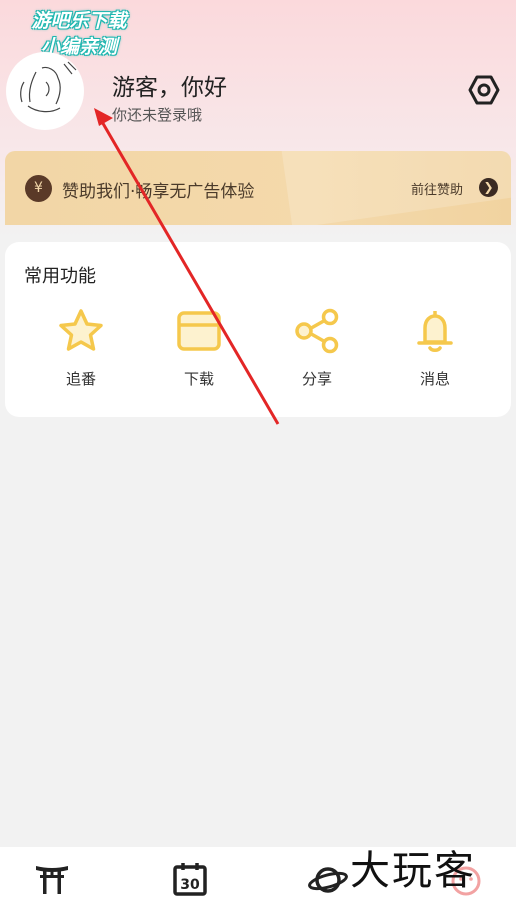 The width and height of the screenshot is (516, 901). Describe the element at coordinates (435, 331) in the screenshot. I see `bell-icon` at that location.